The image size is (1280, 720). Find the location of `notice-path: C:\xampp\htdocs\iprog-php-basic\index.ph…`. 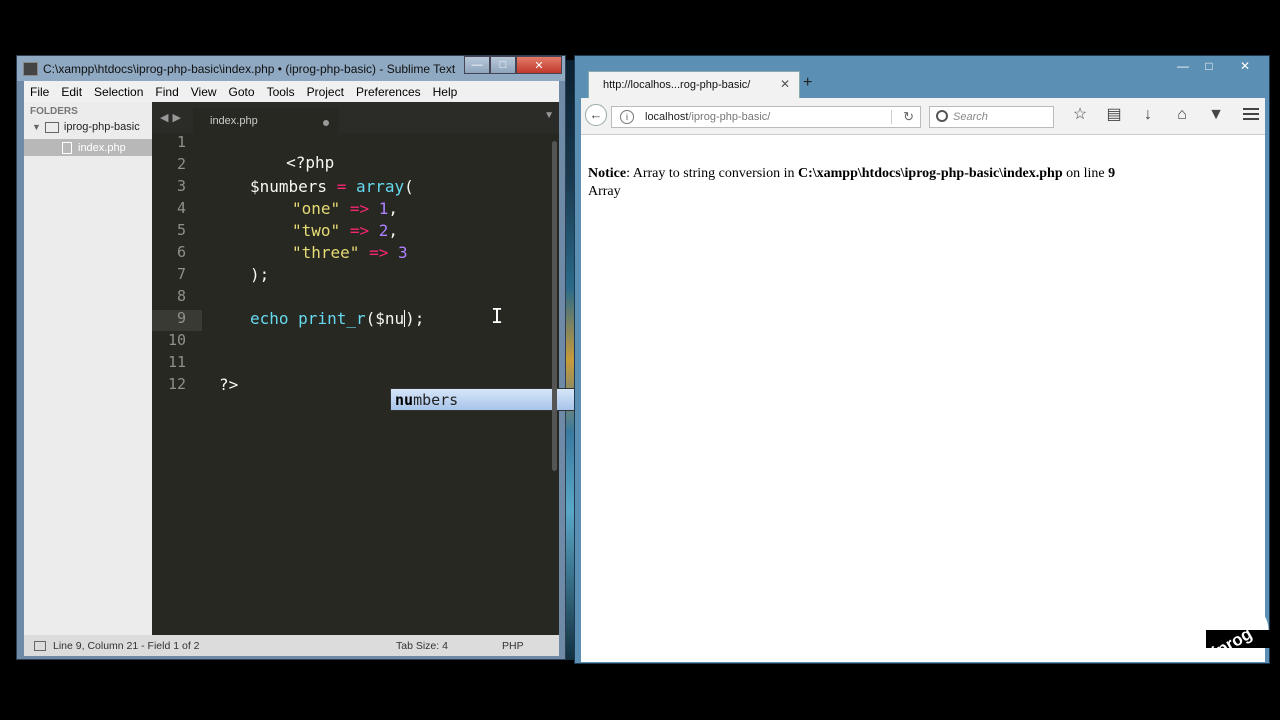

notice-path: C:\xampp\htdocs\iprog-php-basic\index.ph… is located at coordinates (930, 173).